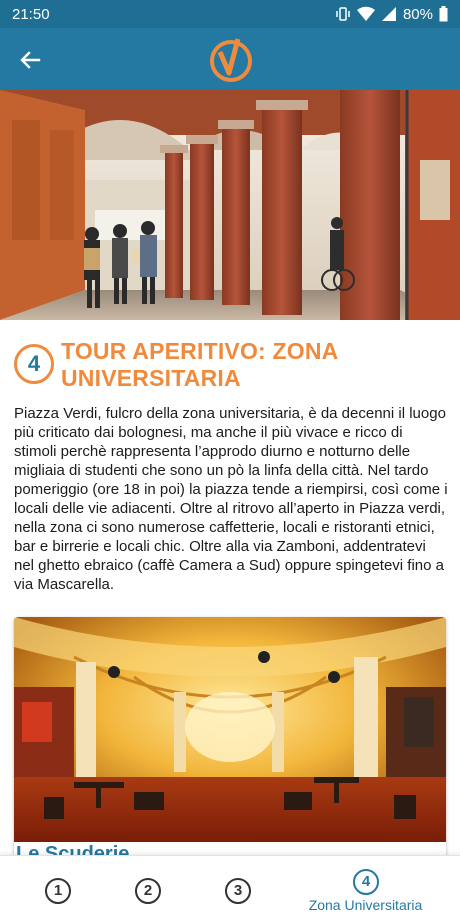  What do you see at coordinates (31, 14) in the screenshot?
I see `status-time: 21:50` at bounding box center [31, 14].